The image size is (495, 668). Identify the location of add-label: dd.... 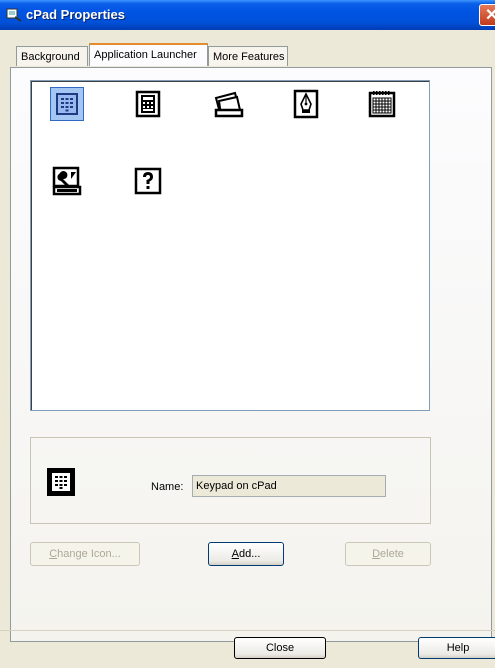
(249, 554).